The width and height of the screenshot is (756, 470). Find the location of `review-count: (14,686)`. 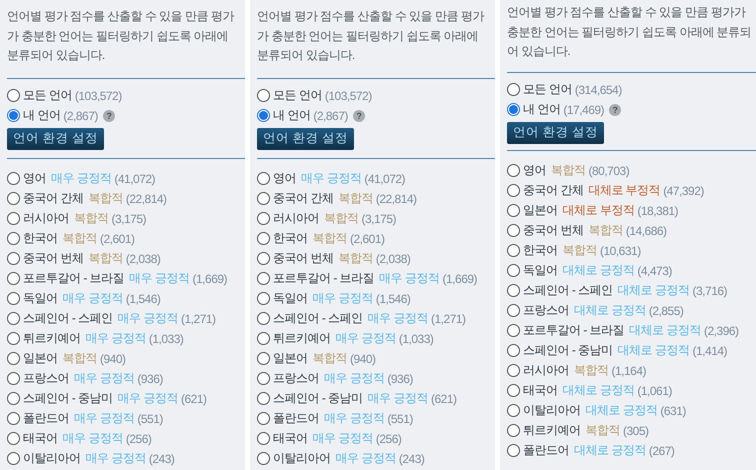

review-count: (14,686) is located at coordinates (646, 231).